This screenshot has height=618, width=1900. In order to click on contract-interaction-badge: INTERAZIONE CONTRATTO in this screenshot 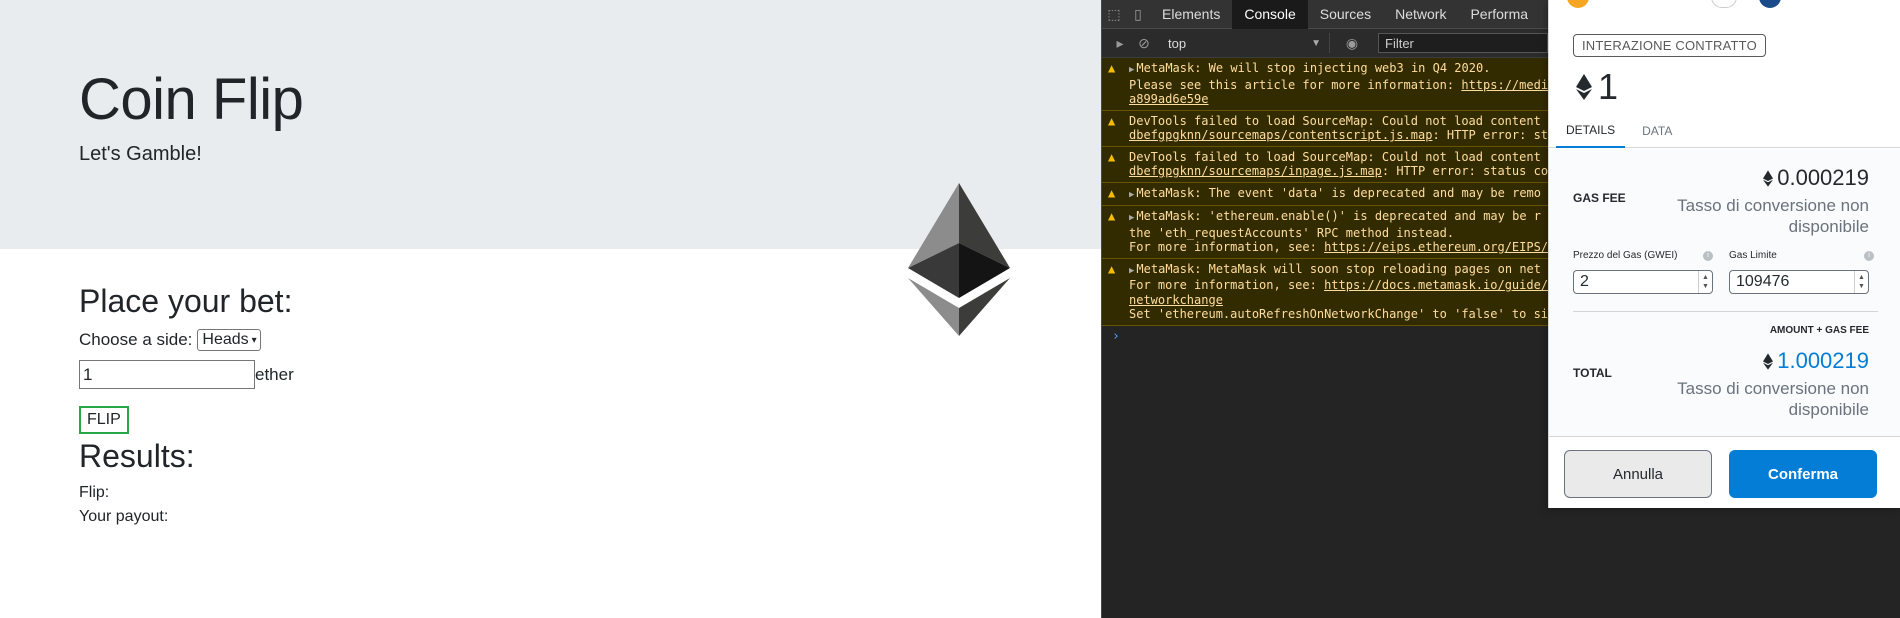, I will do `click(1669, 45)`.